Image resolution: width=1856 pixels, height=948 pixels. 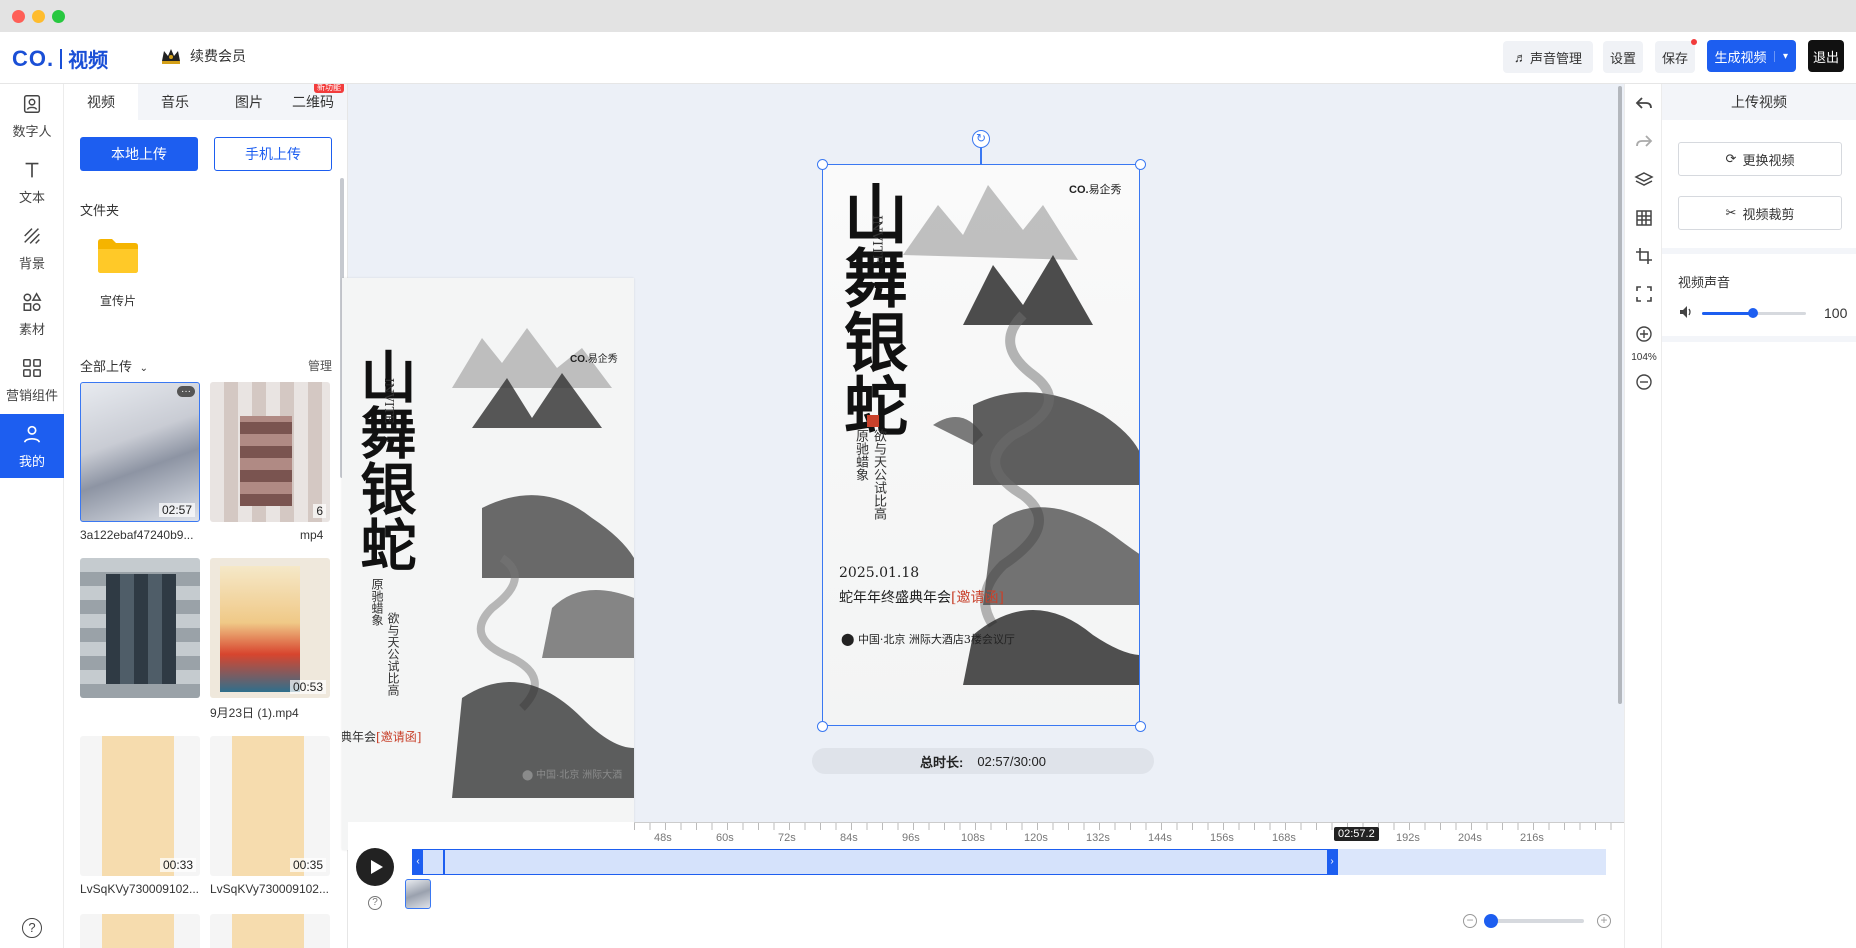 What do you see at coordinates (1620, 395) in the screenshot?
I see `canvas-scrollbar` at bounding box center [1620, 395].